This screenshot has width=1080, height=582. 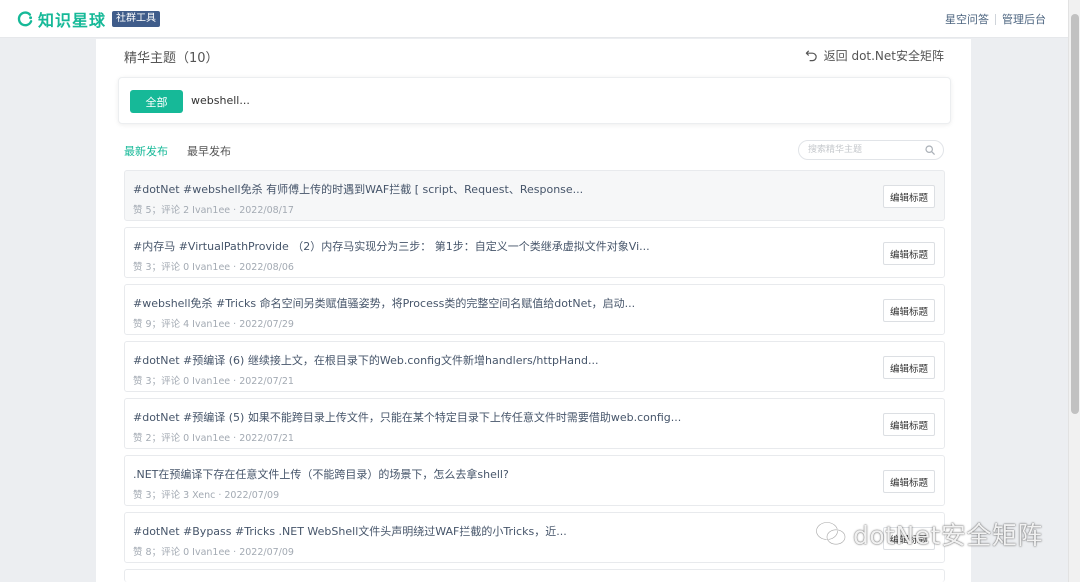 I want to click on logo: 知识星球 社群工具, so click(x=88, y=19).